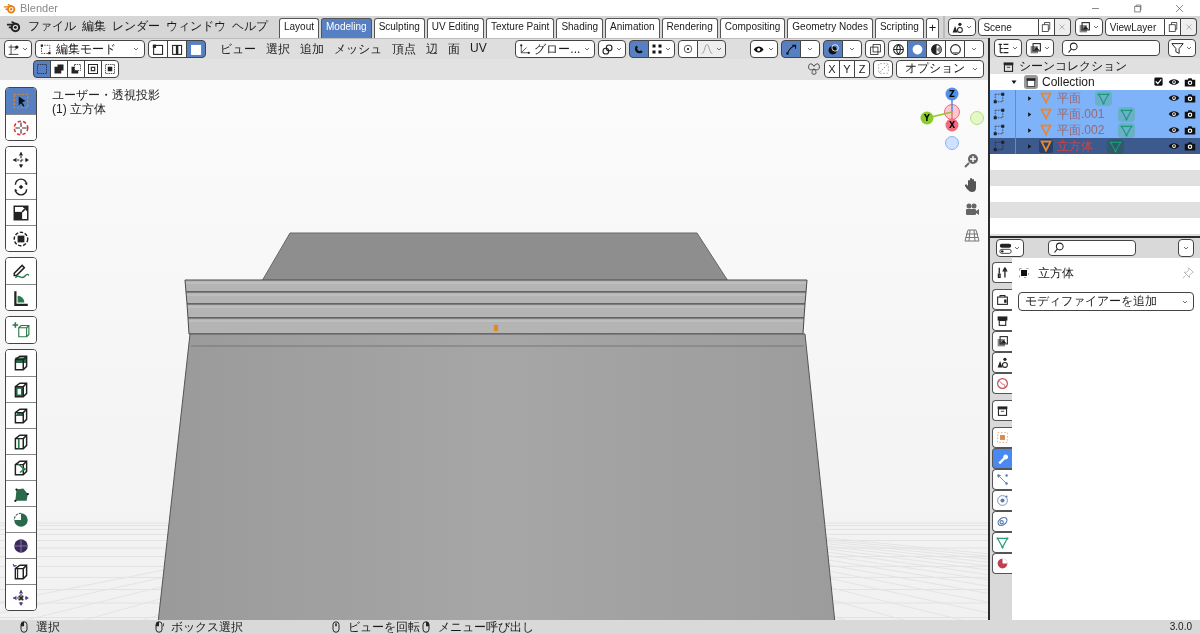  I want to click on menu-item: レンダー, so click(136, 26).